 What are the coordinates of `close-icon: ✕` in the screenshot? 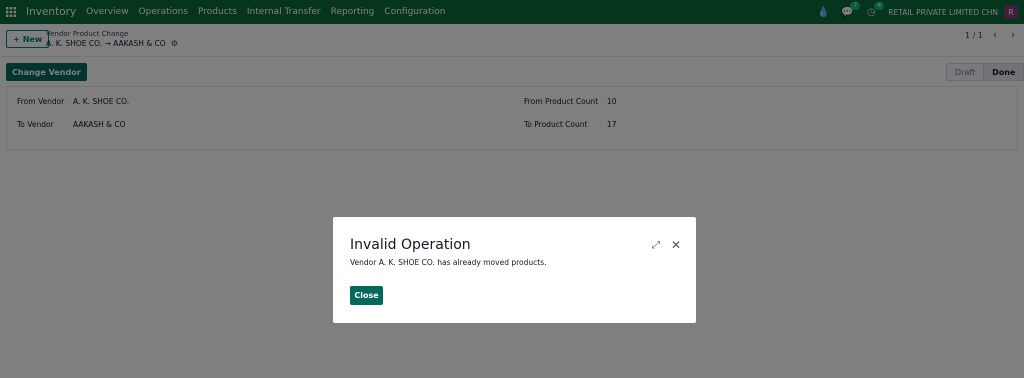 It's located at (676, 245).